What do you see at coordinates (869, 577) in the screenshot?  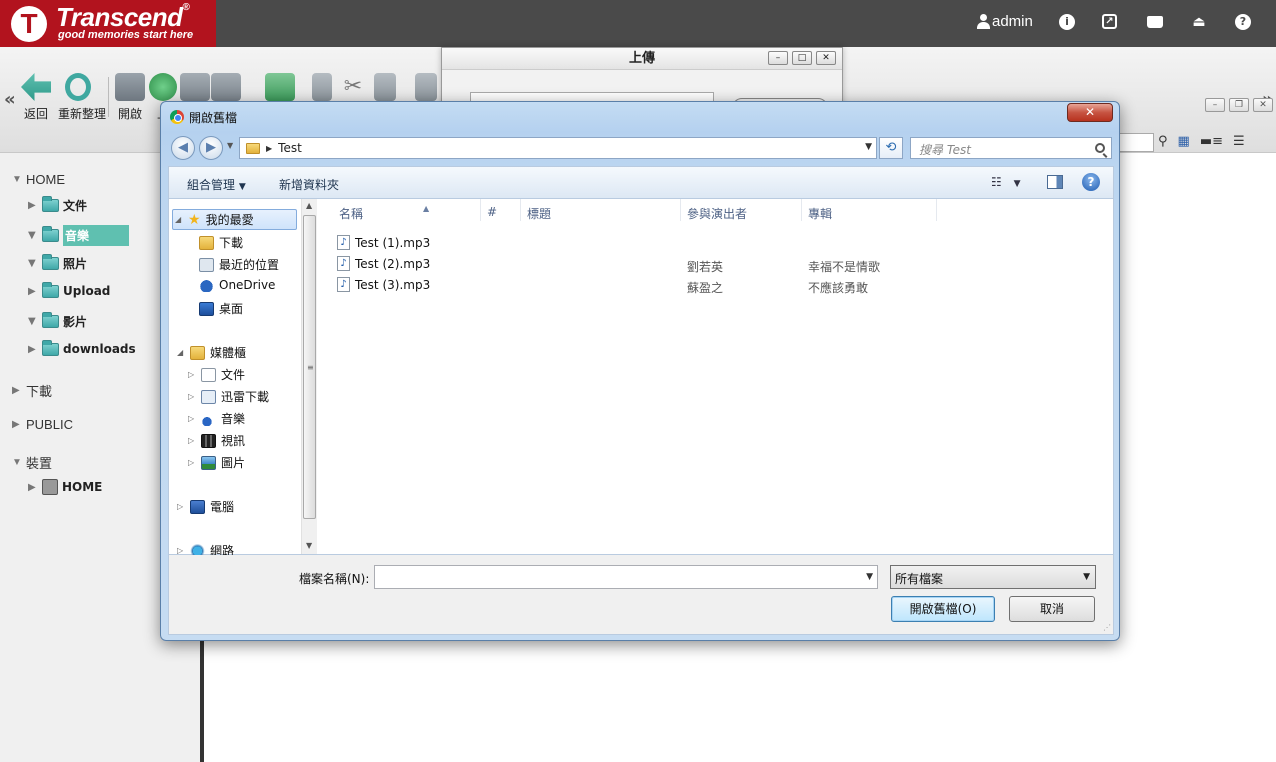 I see `filename-dropdown-icon: ▼` at bounding box center [869, 577].